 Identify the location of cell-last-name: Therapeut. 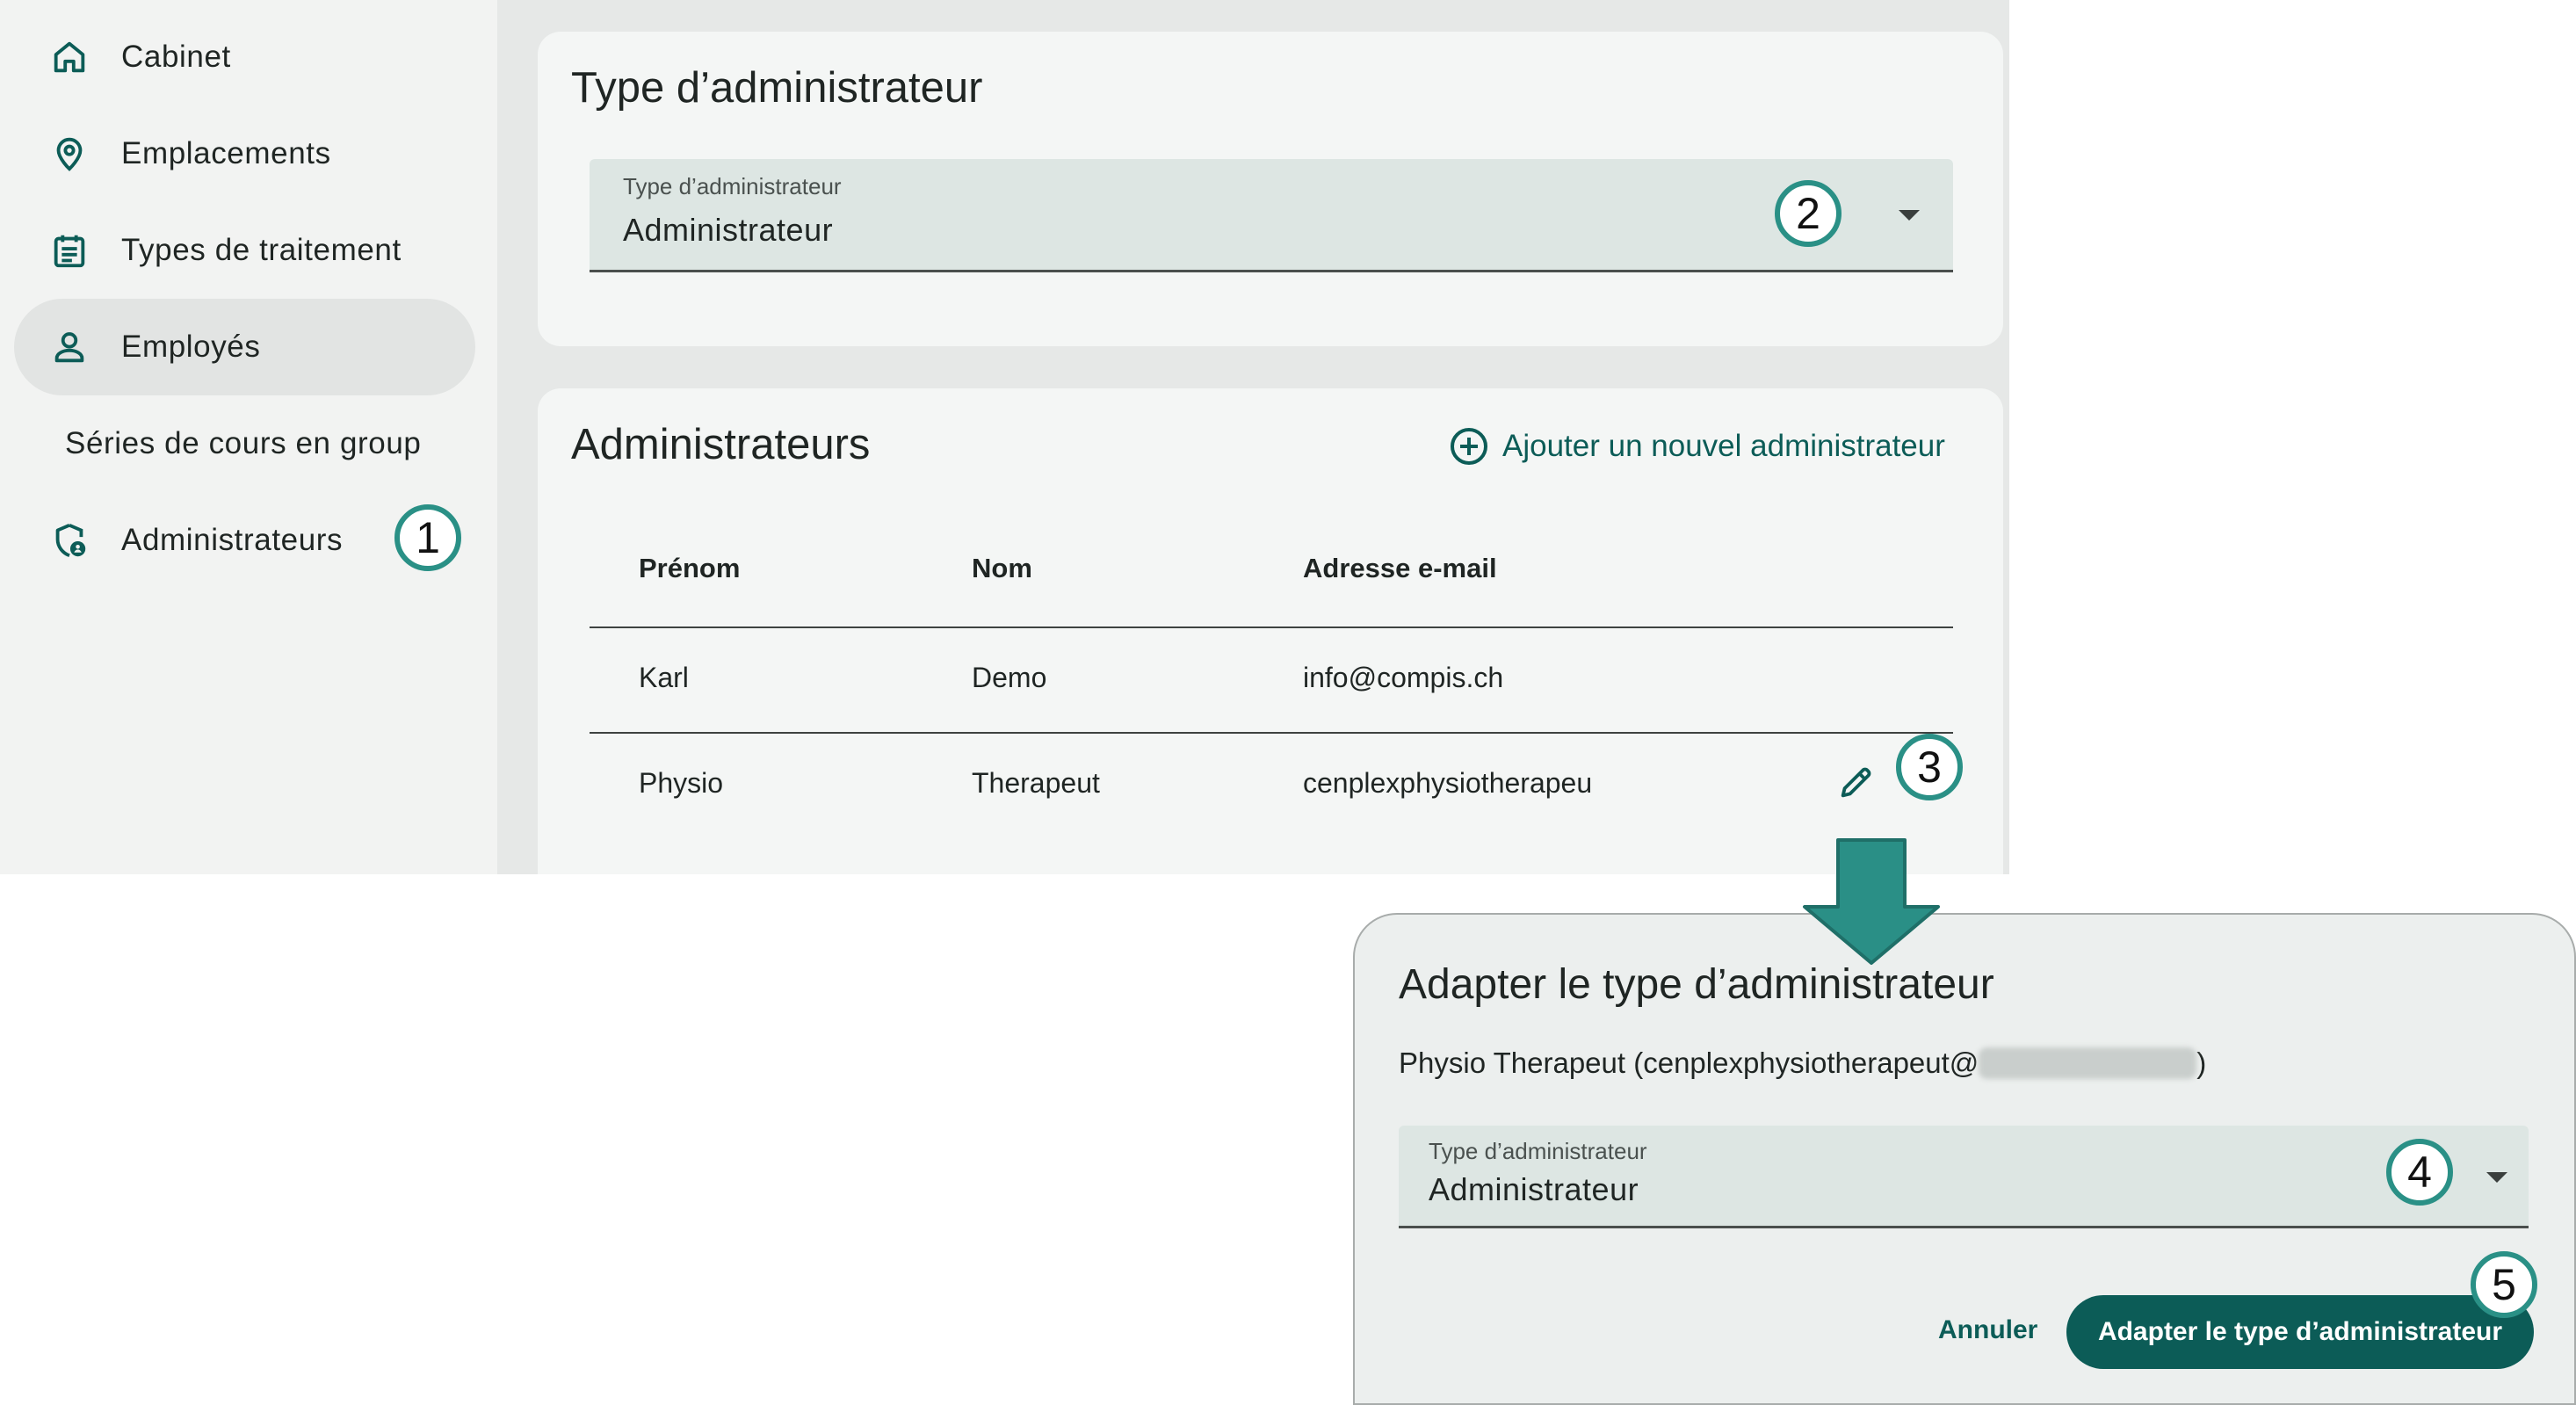
(1036, 783).